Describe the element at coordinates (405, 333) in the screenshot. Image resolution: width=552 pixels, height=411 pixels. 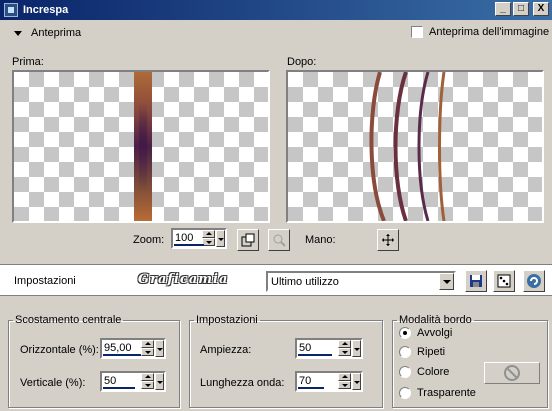
I see `radio-wrap-button` at that location.